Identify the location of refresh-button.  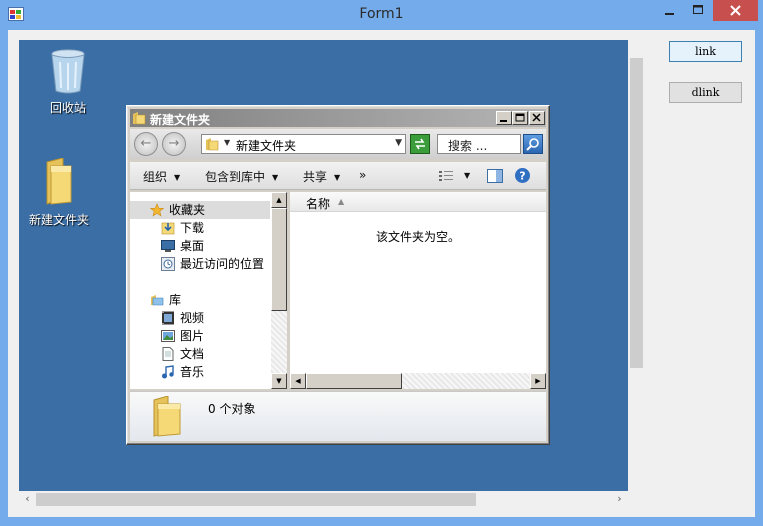
(420, 144).